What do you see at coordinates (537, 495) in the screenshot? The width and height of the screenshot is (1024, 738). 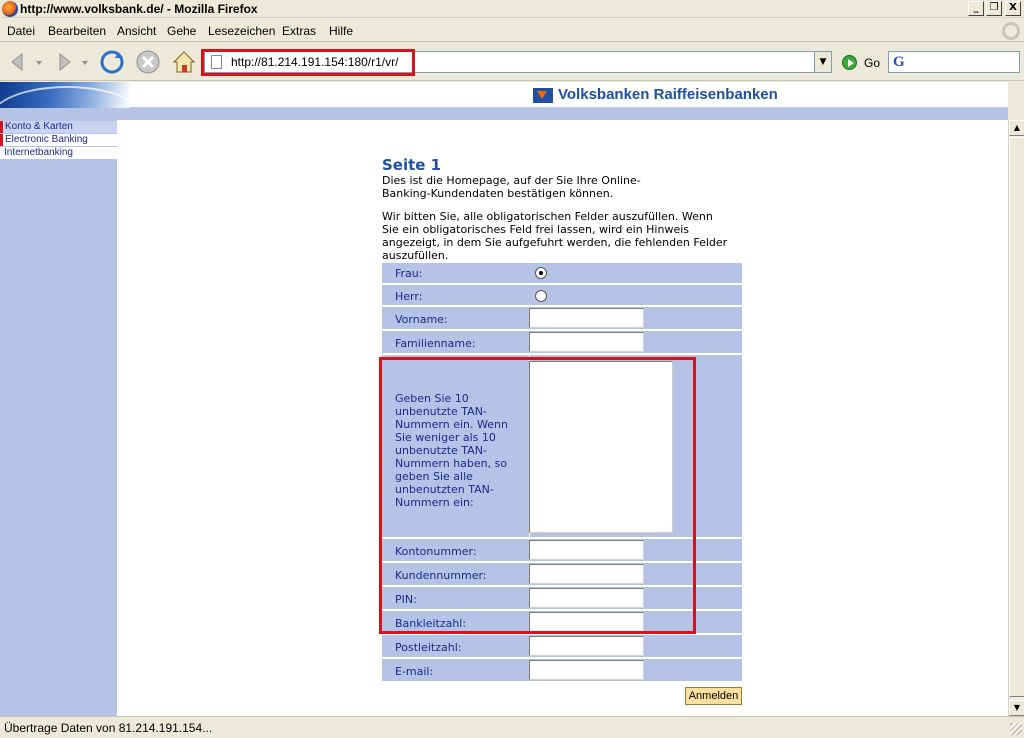 I see `sensitive-fields-highlight-box` at bounding box center [537, 495].